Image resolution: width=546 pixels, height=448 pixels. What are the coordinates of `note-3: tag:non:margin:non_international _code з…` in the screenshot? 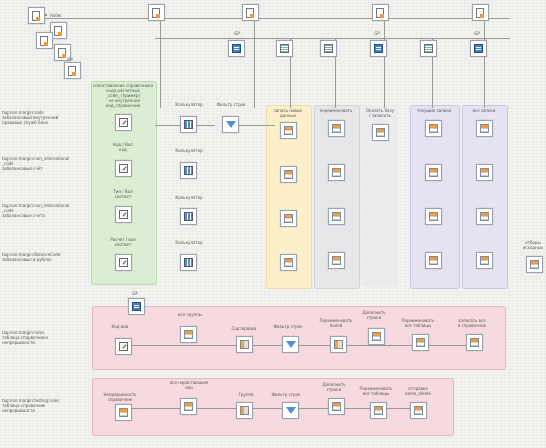 It's located at (36, 210).